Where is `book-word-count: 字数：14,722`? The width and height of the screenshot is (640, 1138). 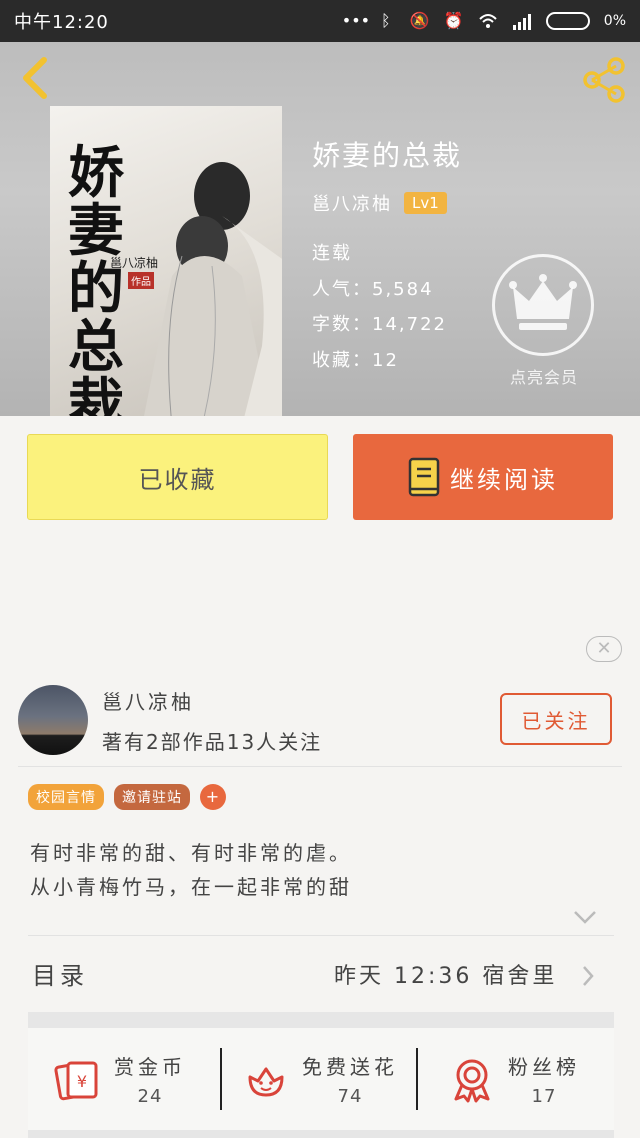 book-word-count: 字数：14,722 is located at coordinates (379, 324).